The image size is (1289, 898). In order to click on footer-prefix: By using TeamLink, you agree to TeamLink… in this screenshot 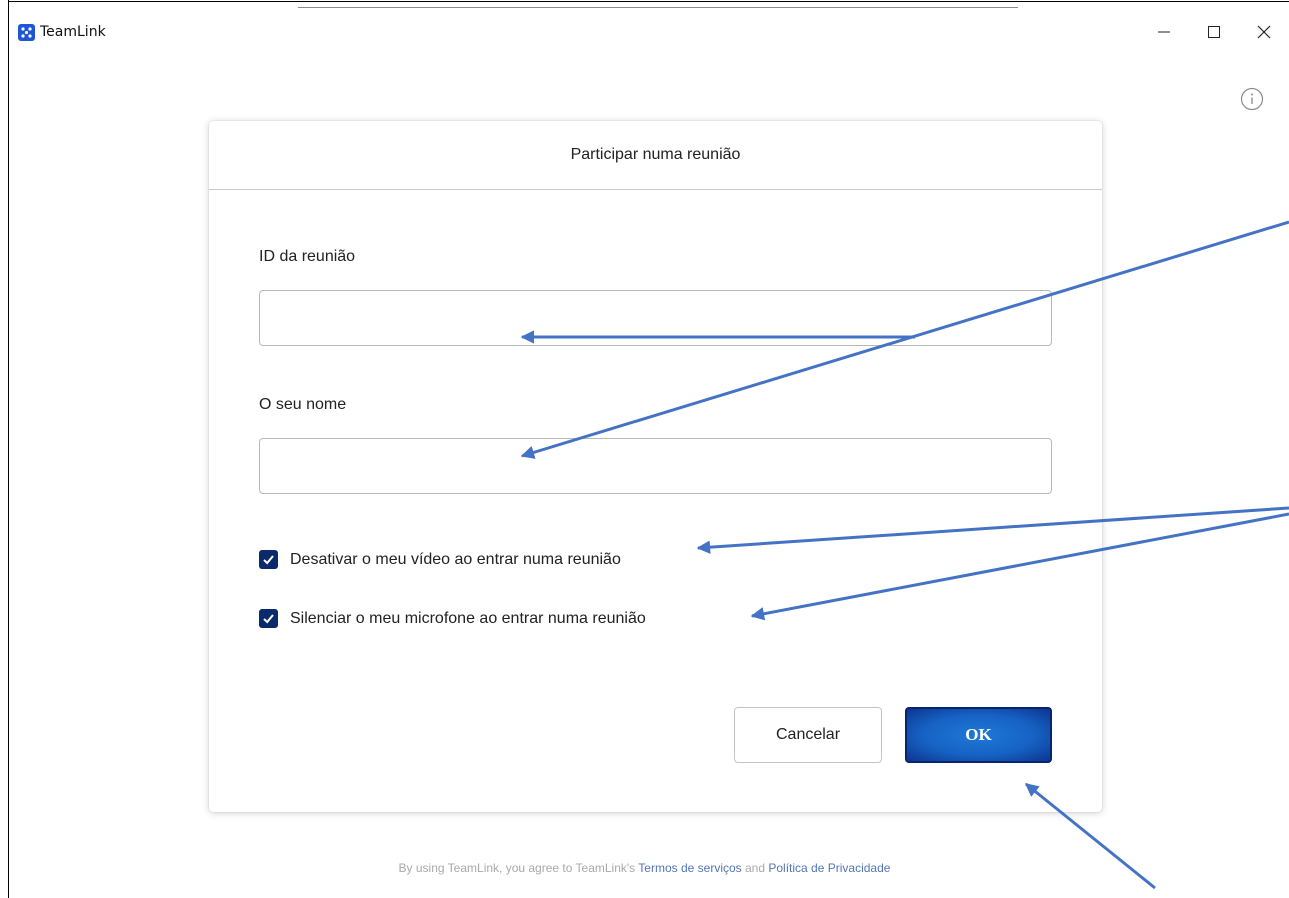, I will do `click(518, 868)`.